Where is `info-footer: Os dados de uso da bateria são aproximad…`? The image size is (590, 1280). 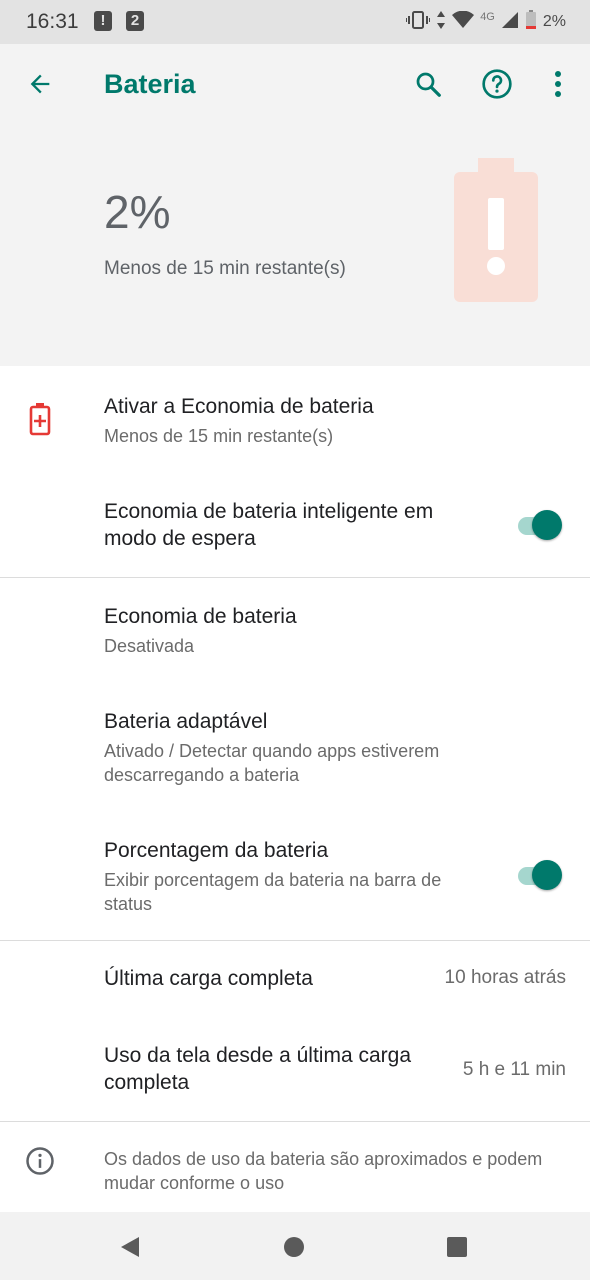
info-footer: Os dados de uso da bateria são aproximad… is located at coordinates (295, 1170).